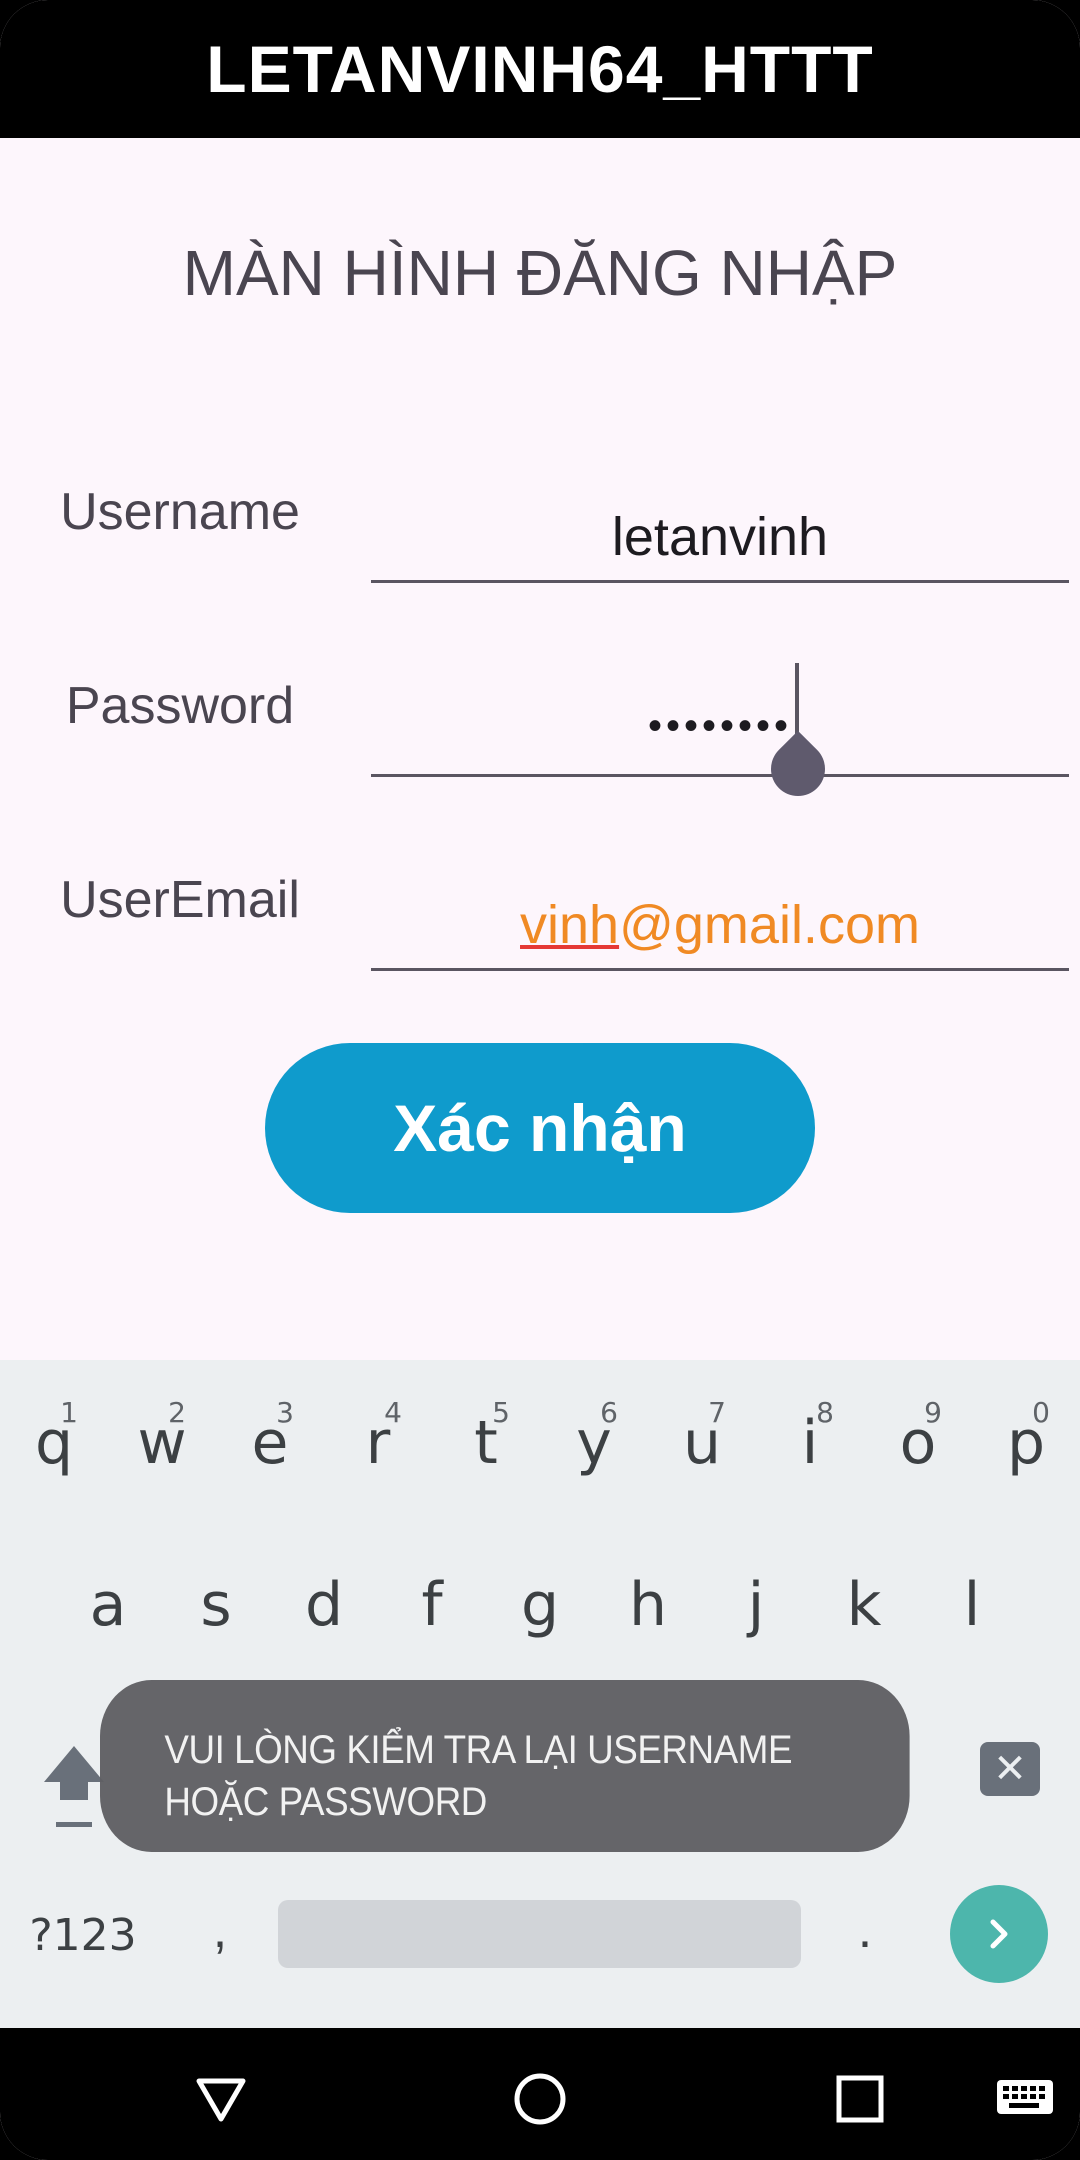 This screenshot has height=2160, width=1080. I want to click on comma-key: ,, so click(220, 1930).